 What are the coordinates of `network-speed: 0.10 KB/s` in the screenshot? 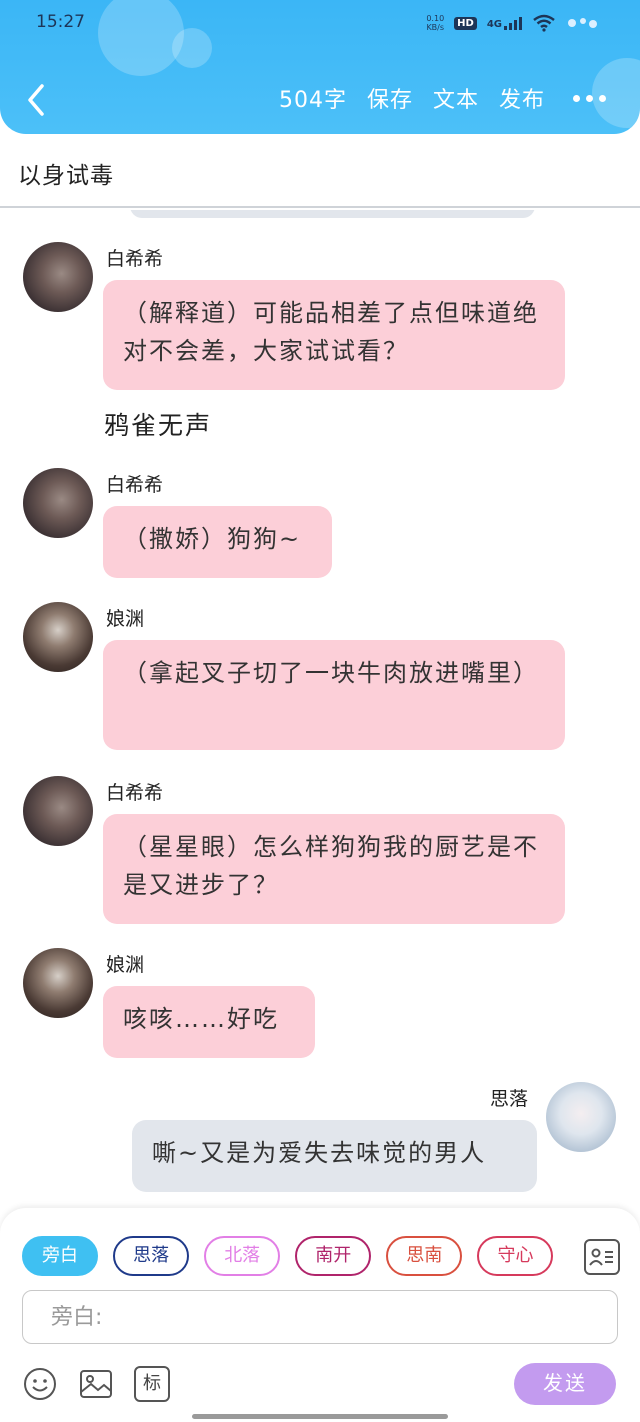 It's located at (435, 23).